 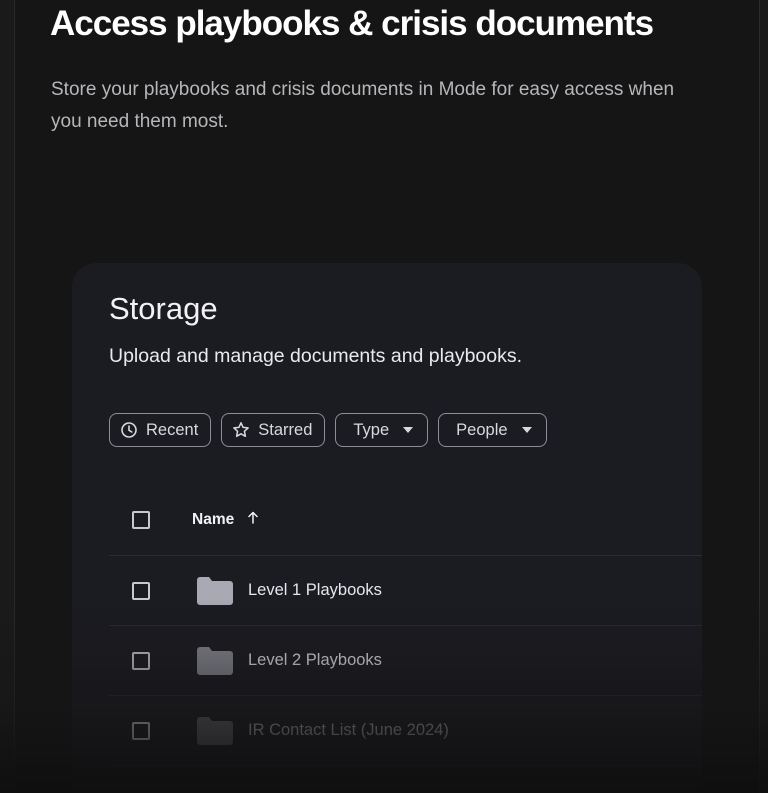 What do you see at coordinates (763, 396) in the screenshot?
I see `right-edge` at bounding box center [763, 396].